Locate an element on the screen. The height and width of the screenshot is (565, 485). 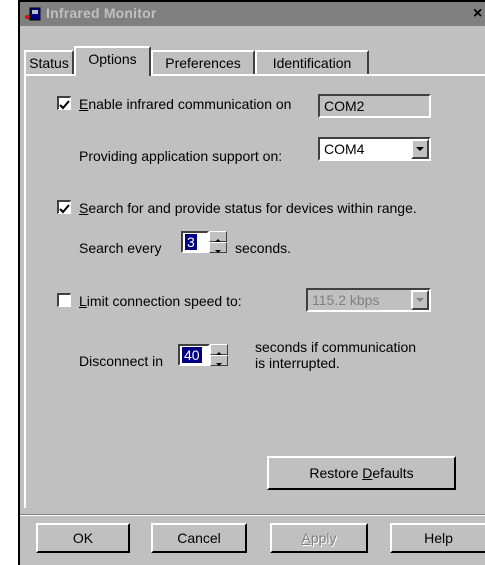
tab-options-label: Options is located at coordinates (112, 59).